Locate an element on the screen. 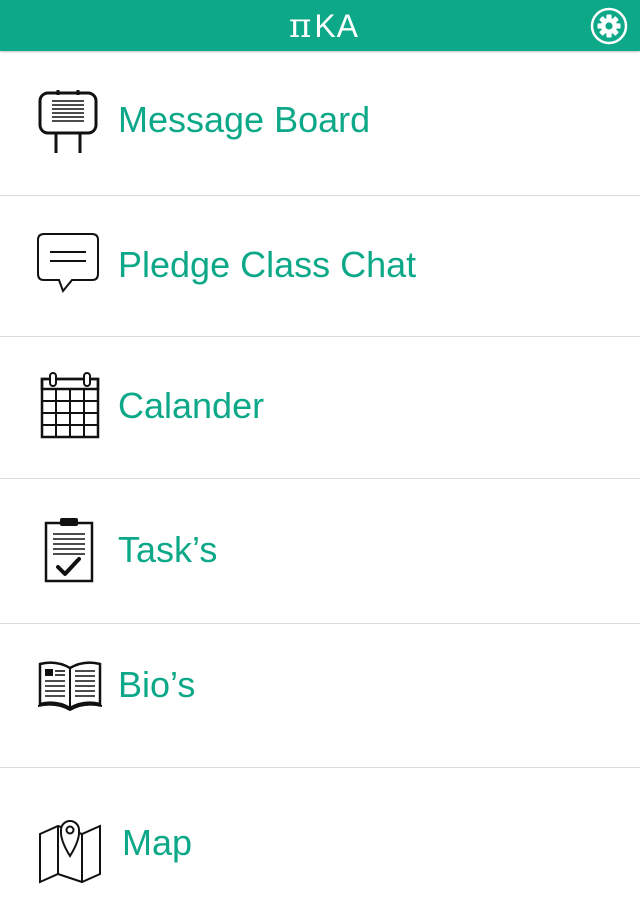 Image resolution: width=640 pixels, height=911 pixels. menu-item-label: Map is located at coordinates (157, 842).